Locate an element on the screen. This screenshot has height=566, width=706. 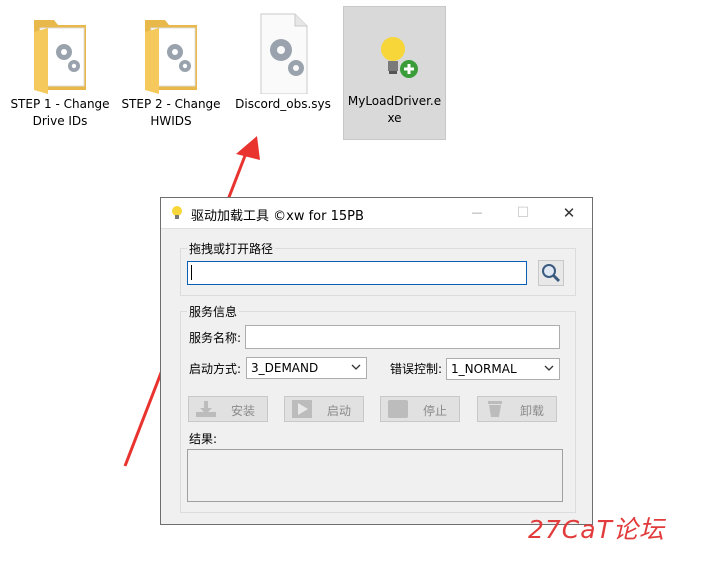
search-icon is located at coordinates (551, 273).